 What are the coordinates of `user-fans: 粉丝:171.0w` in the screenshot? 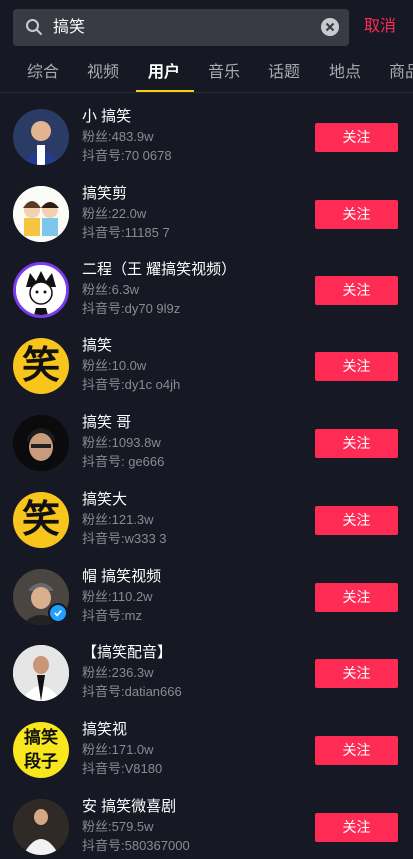 It's located at (118, 749).